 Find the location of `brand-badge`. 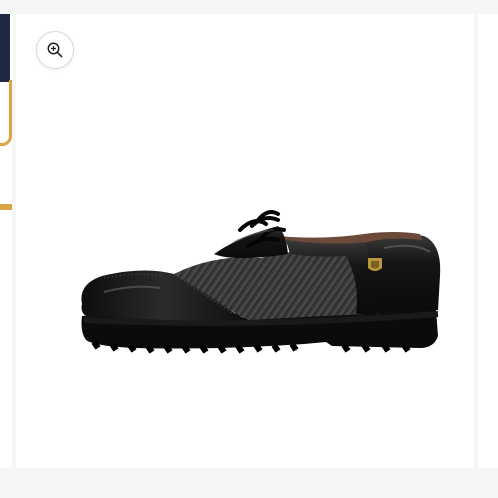

brand-badge is located at coordinates (375, 264).